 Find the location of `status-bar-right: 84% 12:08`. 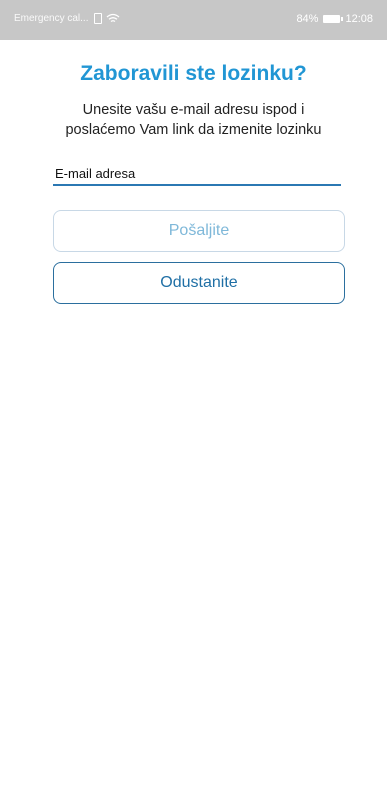

status-bar-right: 84% 12:08 is located at coordinates (334, 19).